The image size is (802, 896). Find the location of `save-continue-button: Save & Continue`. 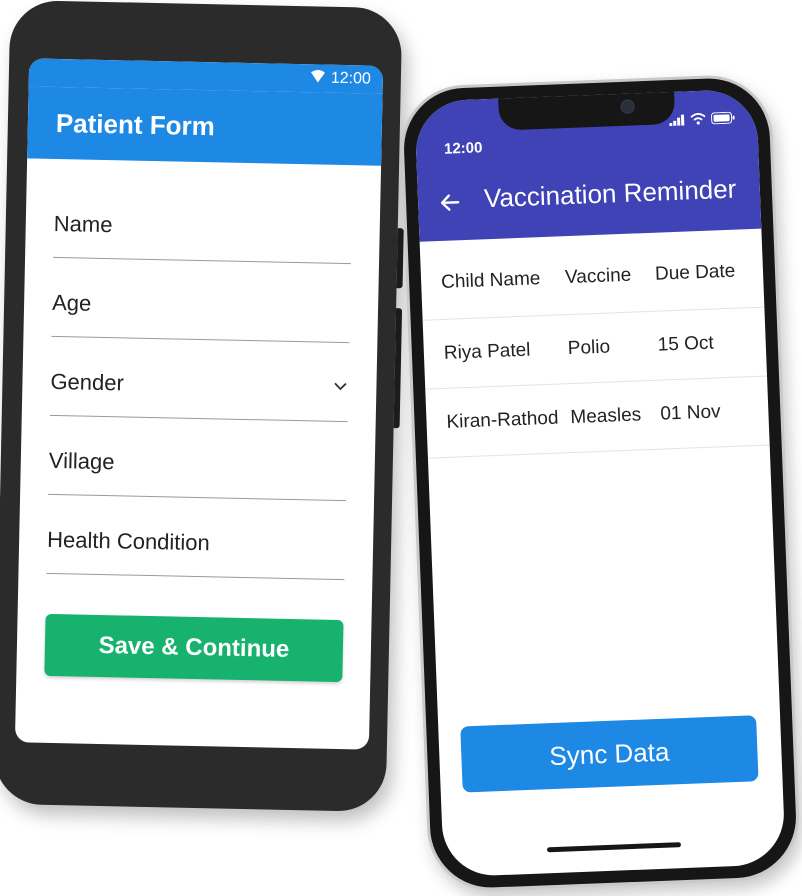

save-continue-button: Save & Continue is located at coordinates (194, 648).